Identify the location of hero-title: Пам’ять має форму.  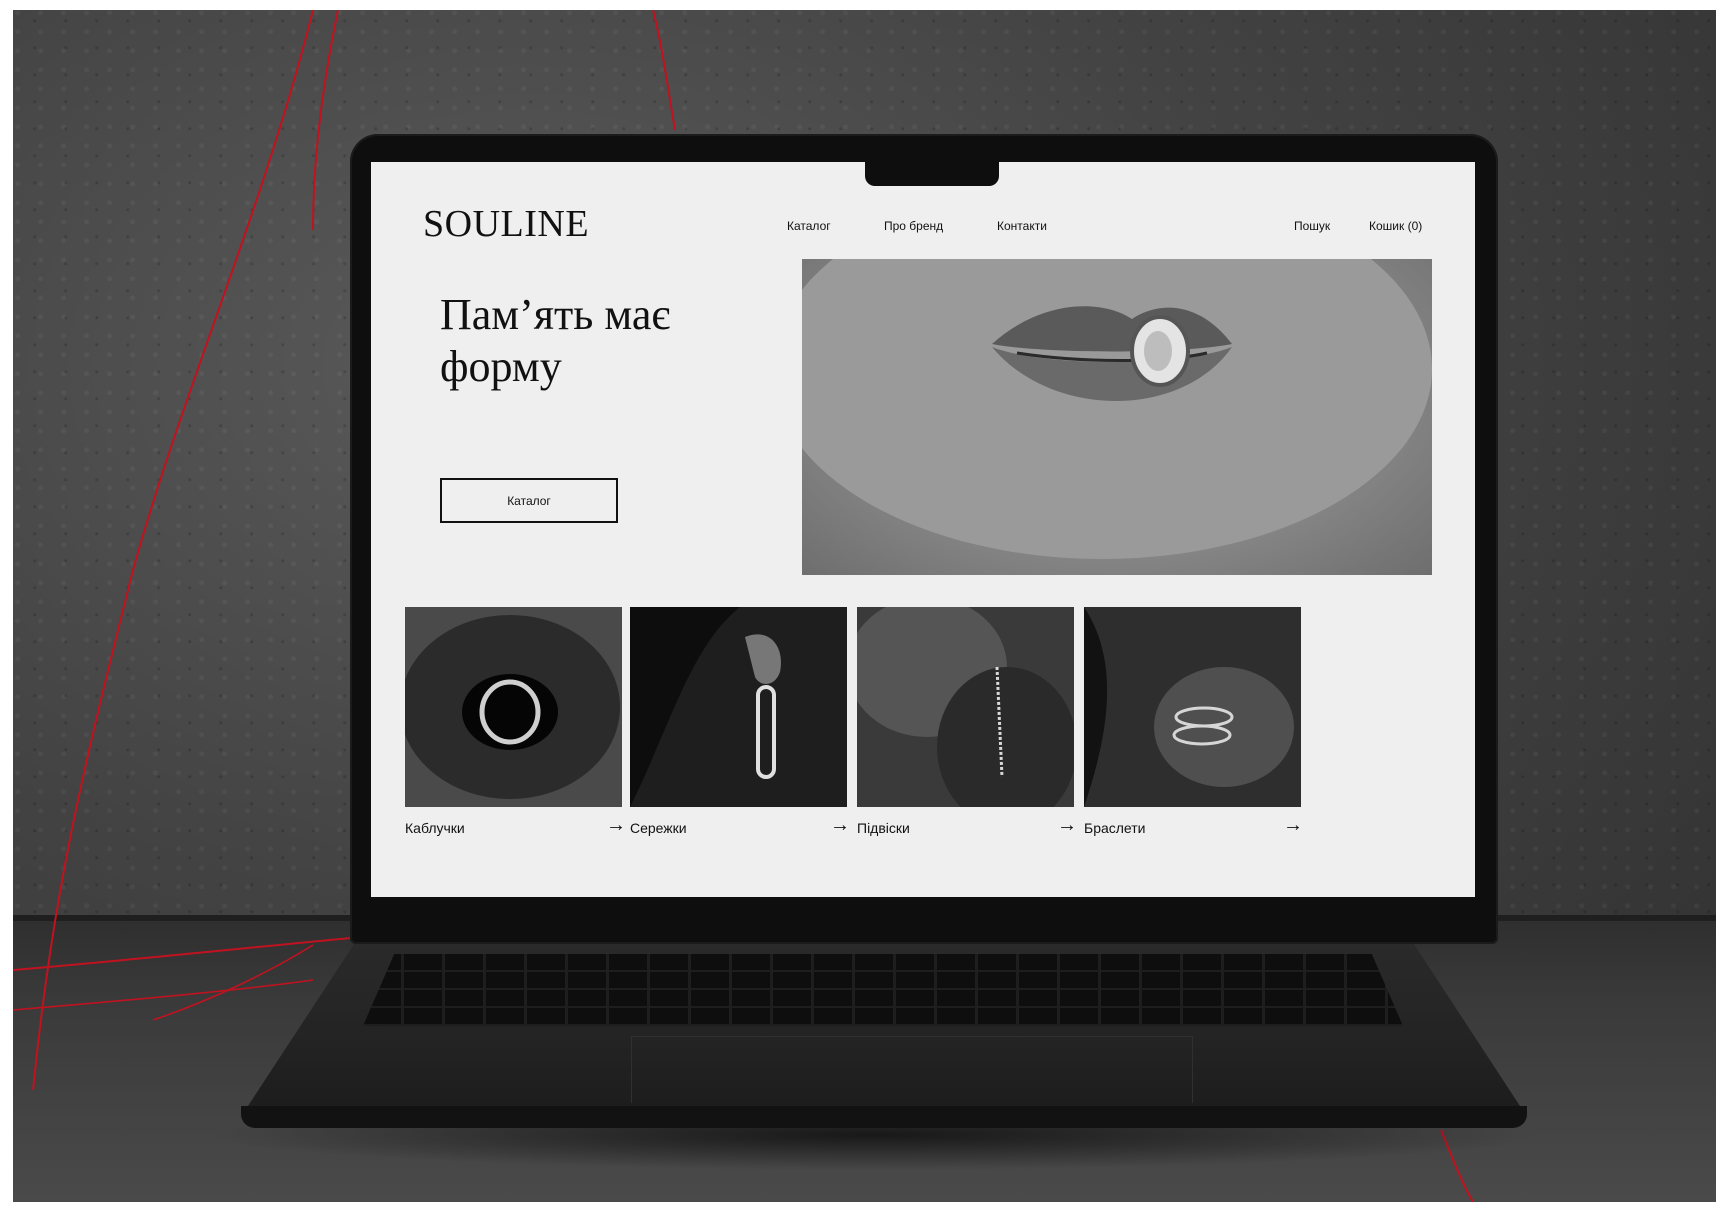
(555, 340).